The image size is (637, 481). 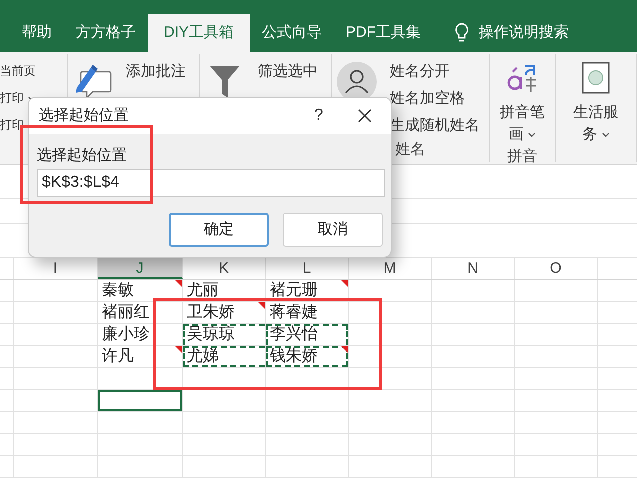 What do you see at coordinates (84, 116) in the screenshot?
I see `dialog-title: 选择起始位置` at bounding box center [84, 116].